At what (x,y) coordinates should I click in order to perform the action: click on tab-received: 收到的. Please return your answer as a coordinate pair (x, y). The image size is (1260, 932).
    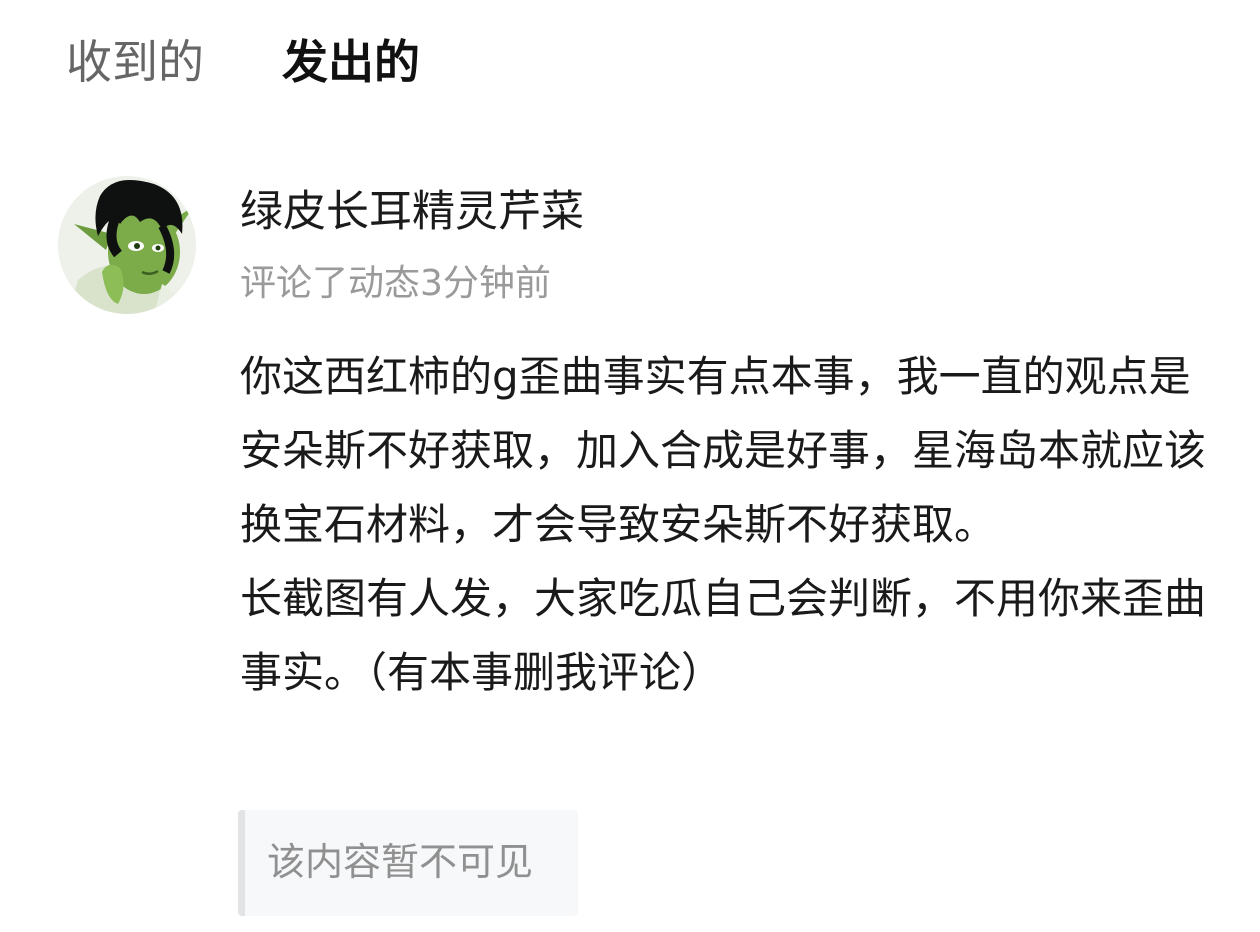
    Looking at the image, I should click on (138, 62).